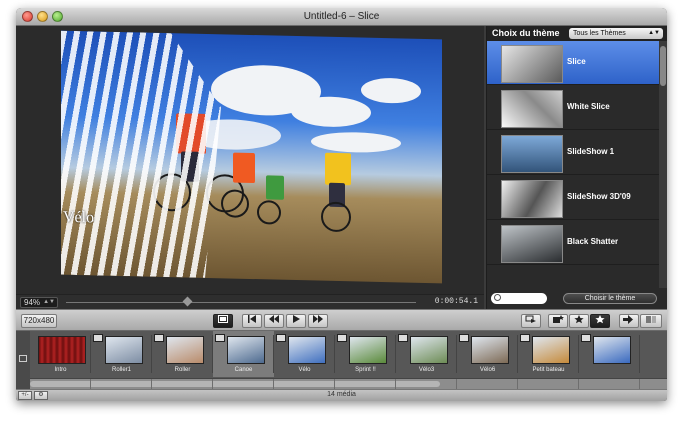 Image resolution: width=682 pixels, height=423 pixels. I want to click on media-clip: Vélo3, so click(426, 354).